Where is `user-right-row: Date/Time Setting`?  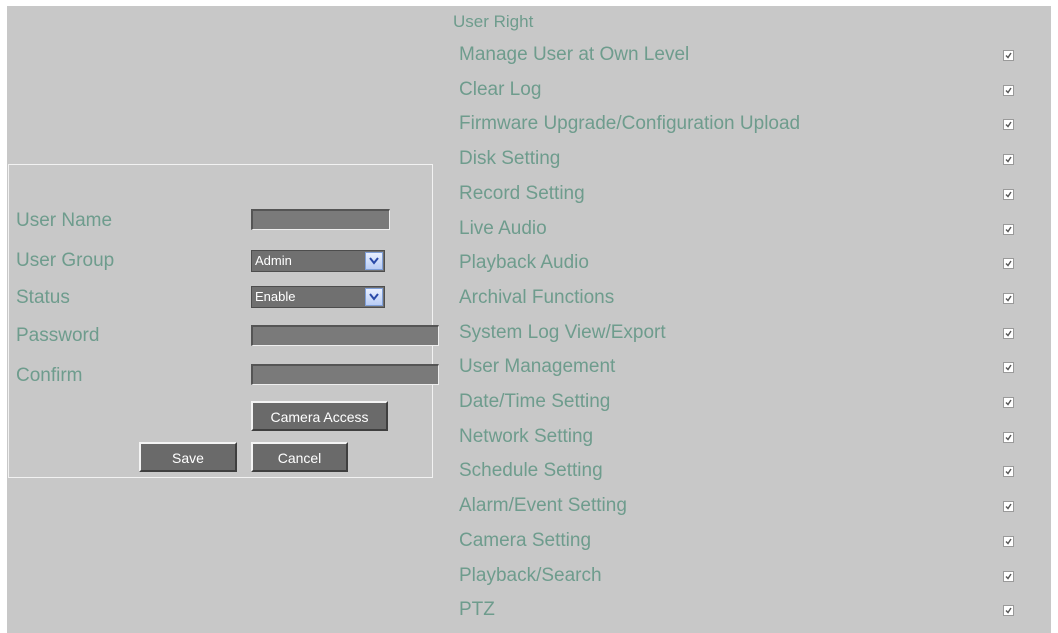
user-right-row: Date/Time Setting is located at coordinates (739, 404).